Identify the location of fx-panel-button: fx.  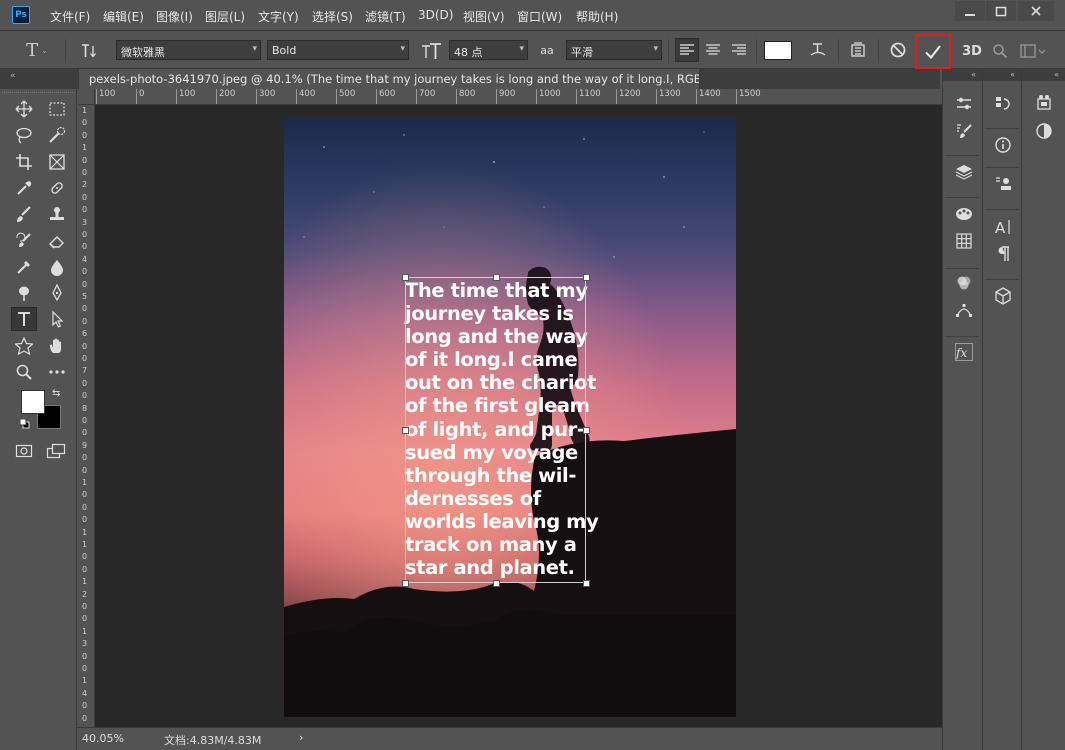
(964, 352).